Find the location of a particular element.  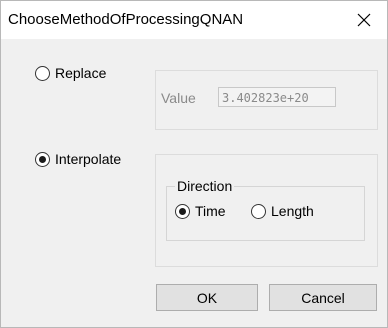

direction-groupbox: Direction Time Length is located at coordinates (265, 209).